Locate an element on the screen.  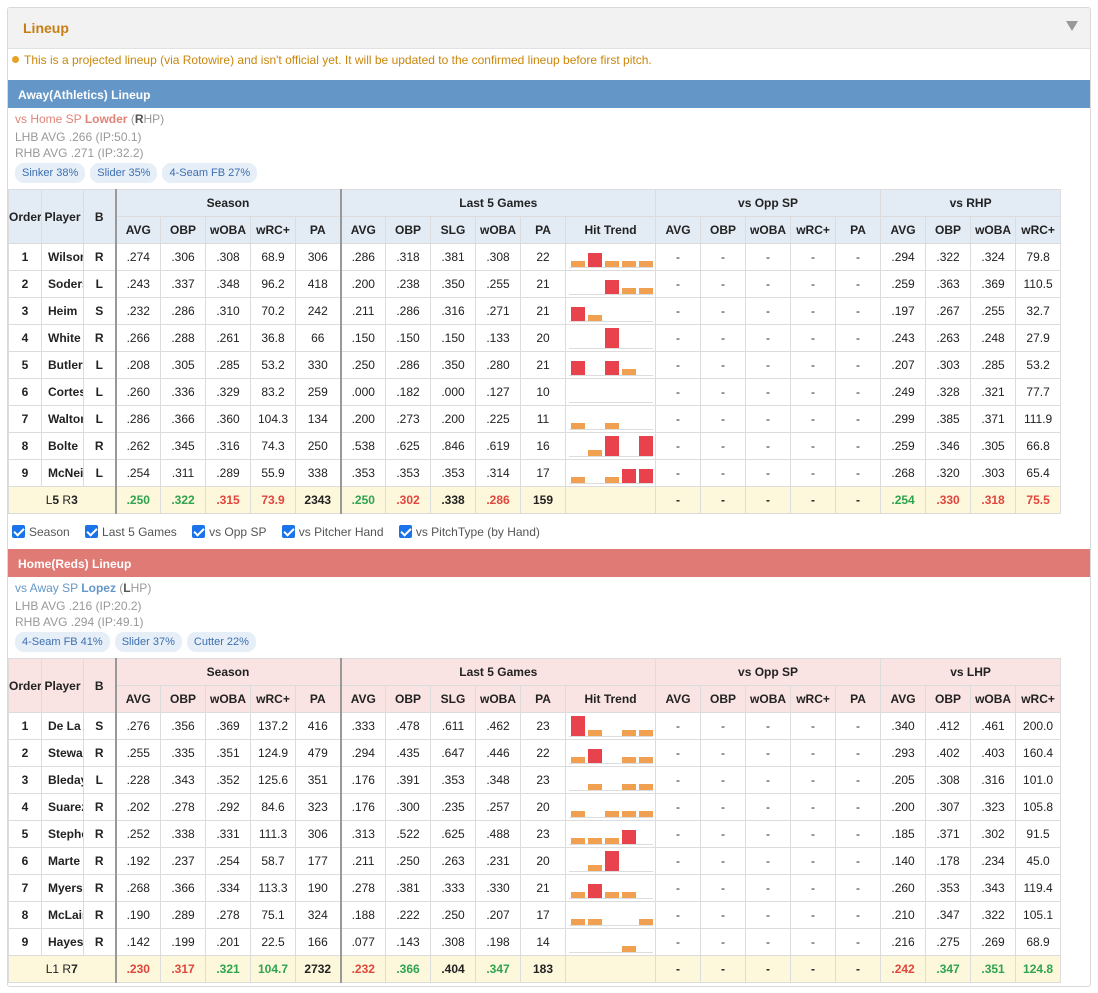
player-name: Walton is located at coordinates (62, 419).